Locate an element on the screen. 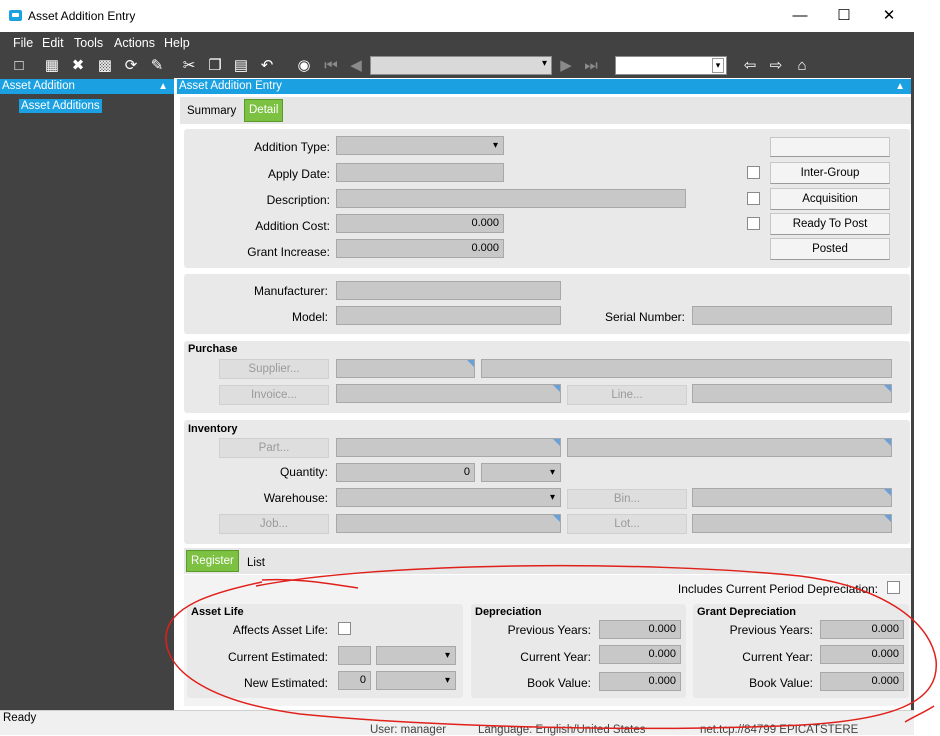 This screenshot has height=736, width=940. menu-help: Help is located at coordinates (177, 43).